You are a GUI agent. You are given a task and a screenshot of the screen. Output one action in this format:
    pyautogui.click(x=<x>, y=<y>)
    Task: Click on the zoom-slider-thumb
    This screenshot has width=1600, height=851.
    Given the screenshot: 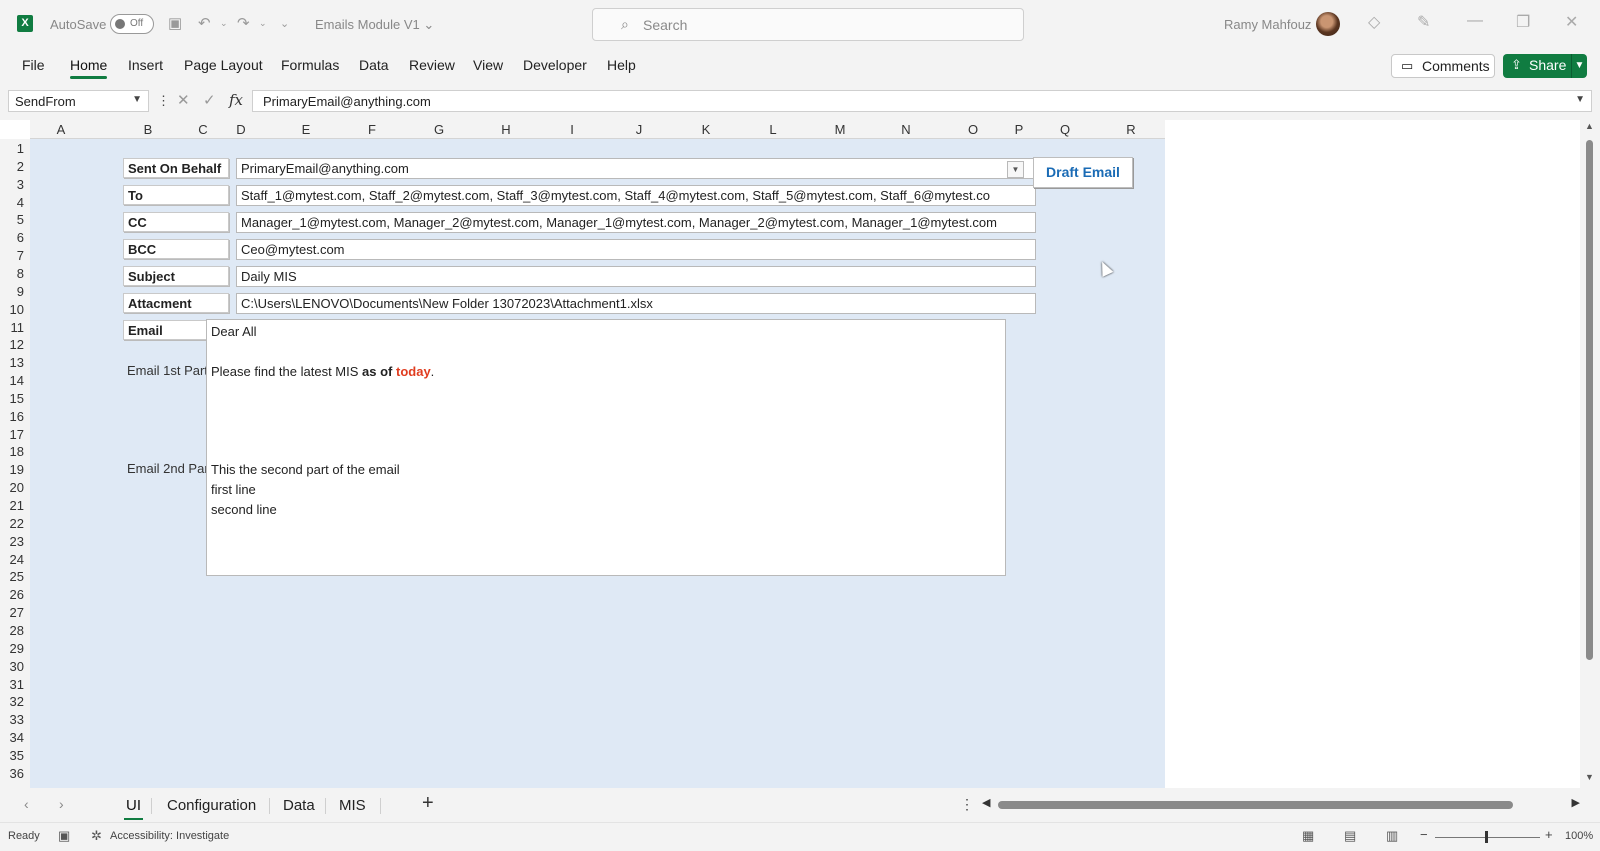 What is the action you would take?
    pyautogui.click(x=1486, y=837)
    